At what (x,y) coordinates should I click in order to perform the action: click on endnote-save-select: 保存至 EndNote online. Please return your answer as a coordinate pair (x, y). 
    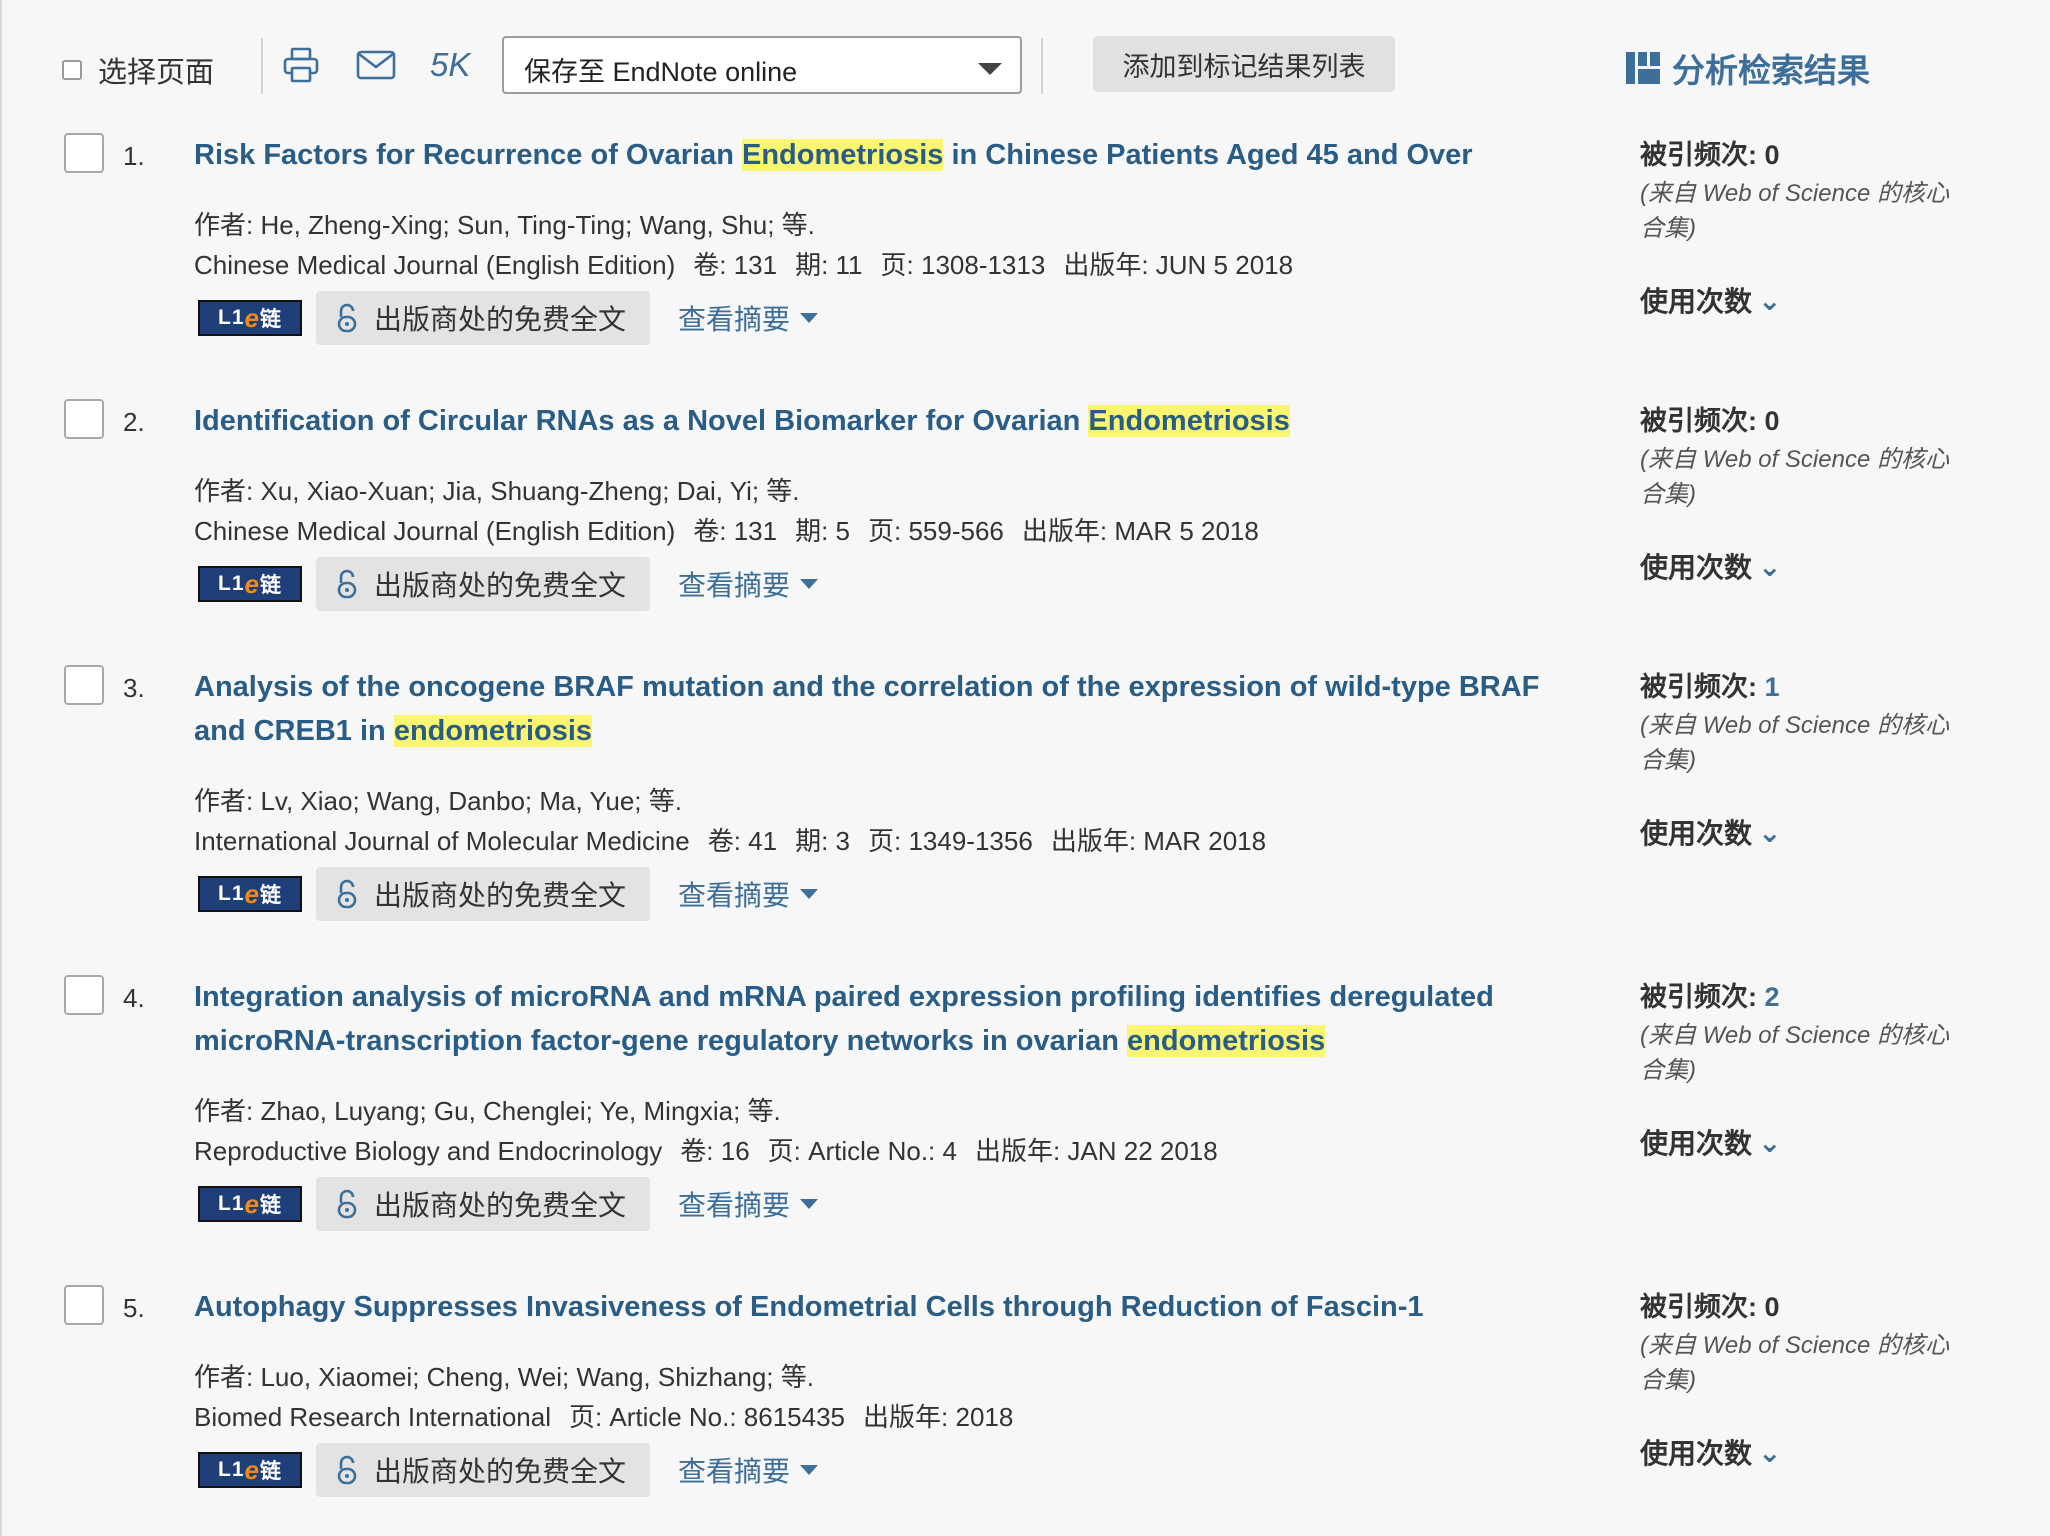
    Looking at the image, I should click on (762, 65).